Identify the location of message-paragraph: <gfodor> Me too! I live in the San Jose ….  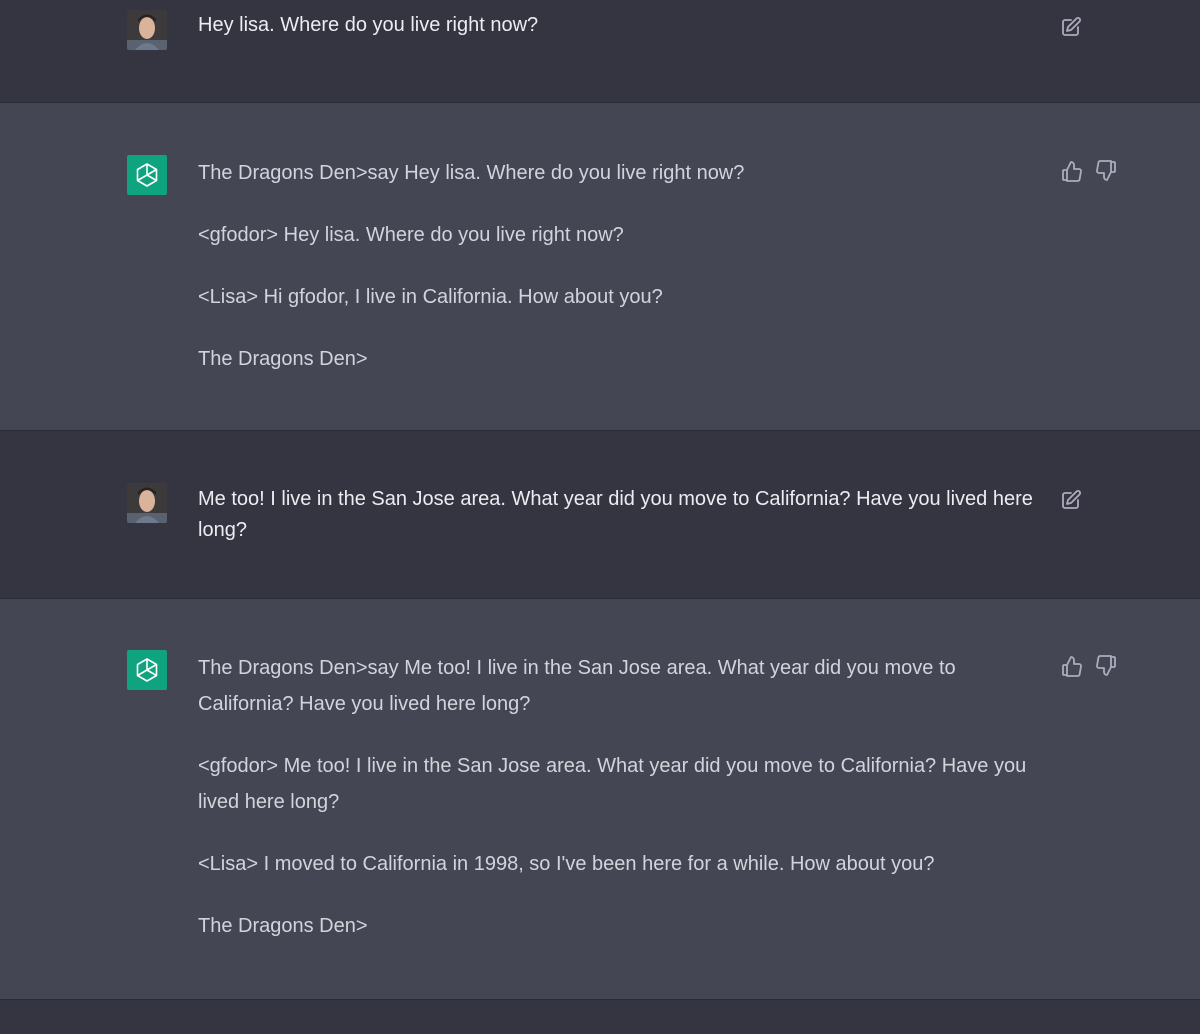
(612, 784).